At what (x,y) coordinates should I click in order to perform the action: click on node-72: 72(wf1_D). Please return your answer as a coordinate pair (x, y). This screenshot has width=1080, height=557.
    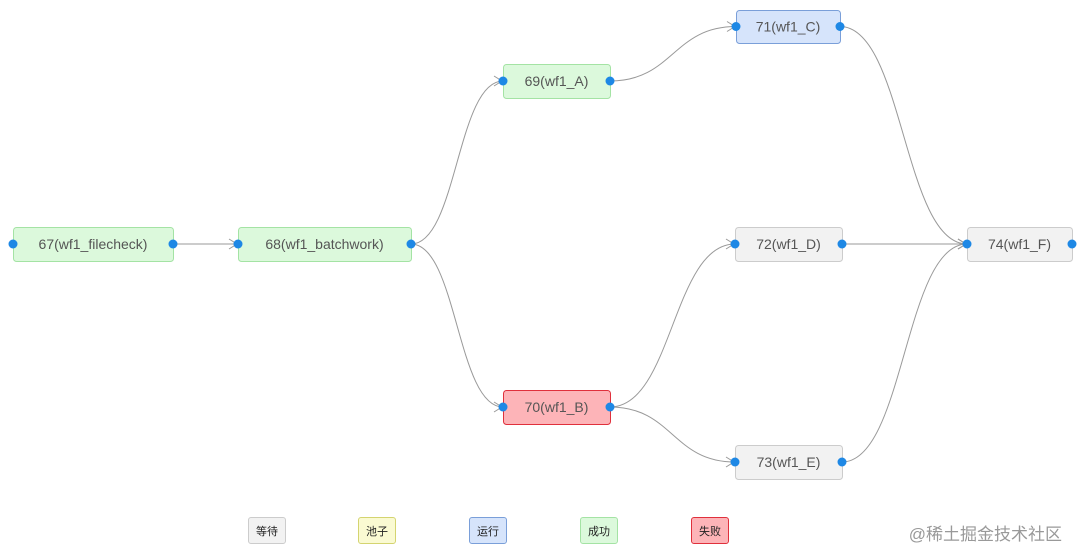
    Looking at the image, I should click on (788, 244).